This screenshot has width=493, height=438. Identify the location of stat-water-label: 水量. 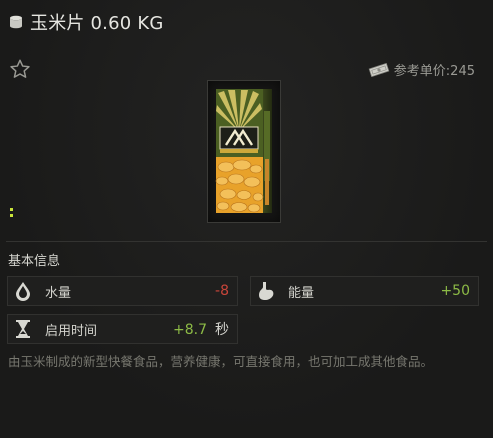
(58, 293).